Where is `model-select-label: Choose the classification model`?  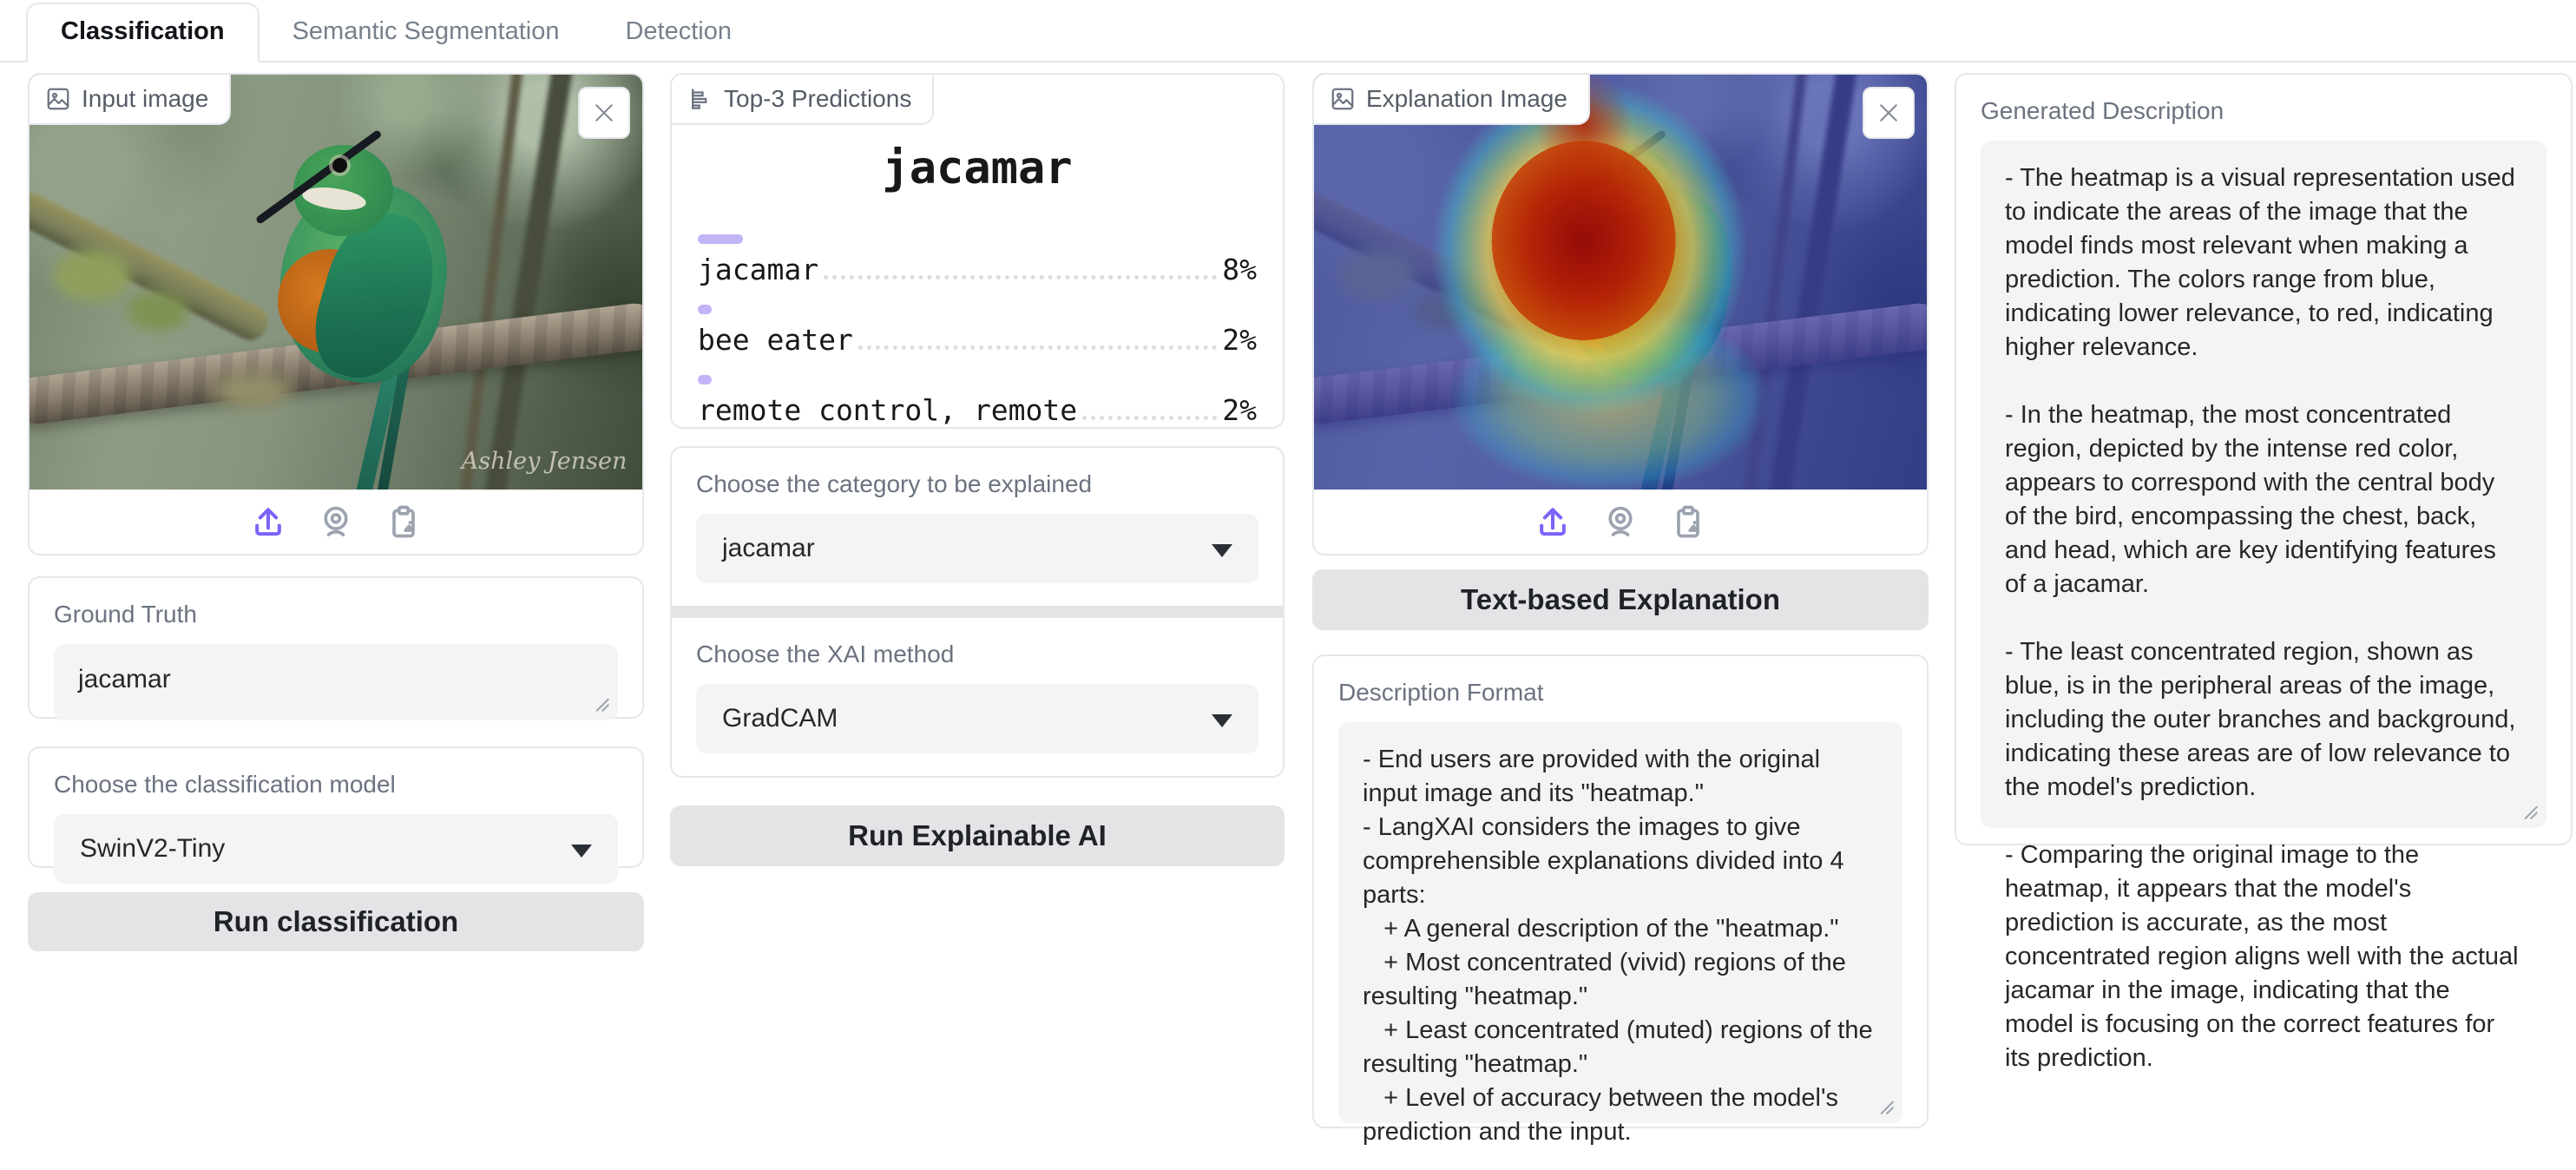 model-select-label: Choose the classification model is located at coordinates (225, 784).